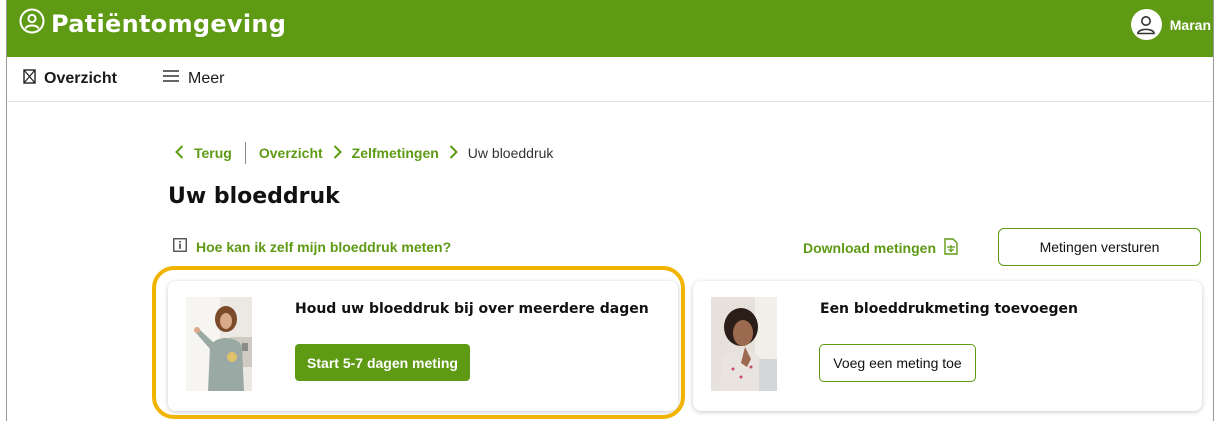  What do you see at coordinates (897, 363) in the screenshot?
I see `add-measurement-button: Voeg een meting toe` at bounding box center [897, 363].